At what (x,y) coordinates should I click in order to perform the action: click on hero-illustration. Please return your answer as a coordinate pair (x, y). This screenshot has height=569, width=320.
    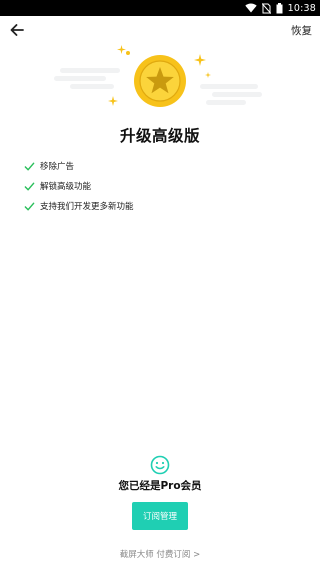
    Looking at the image, I should click on (160, 82).